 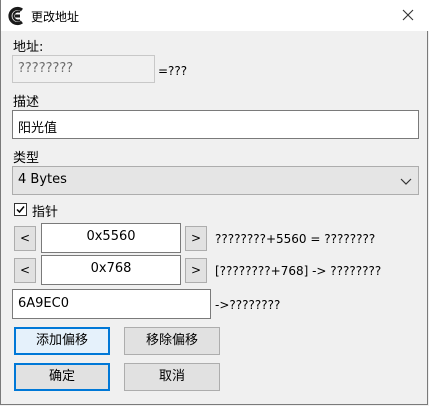 What do you see at coordinates (26, 102) in the screenshot?
I see `description-label: 描述` at bounding box center [26, 102].